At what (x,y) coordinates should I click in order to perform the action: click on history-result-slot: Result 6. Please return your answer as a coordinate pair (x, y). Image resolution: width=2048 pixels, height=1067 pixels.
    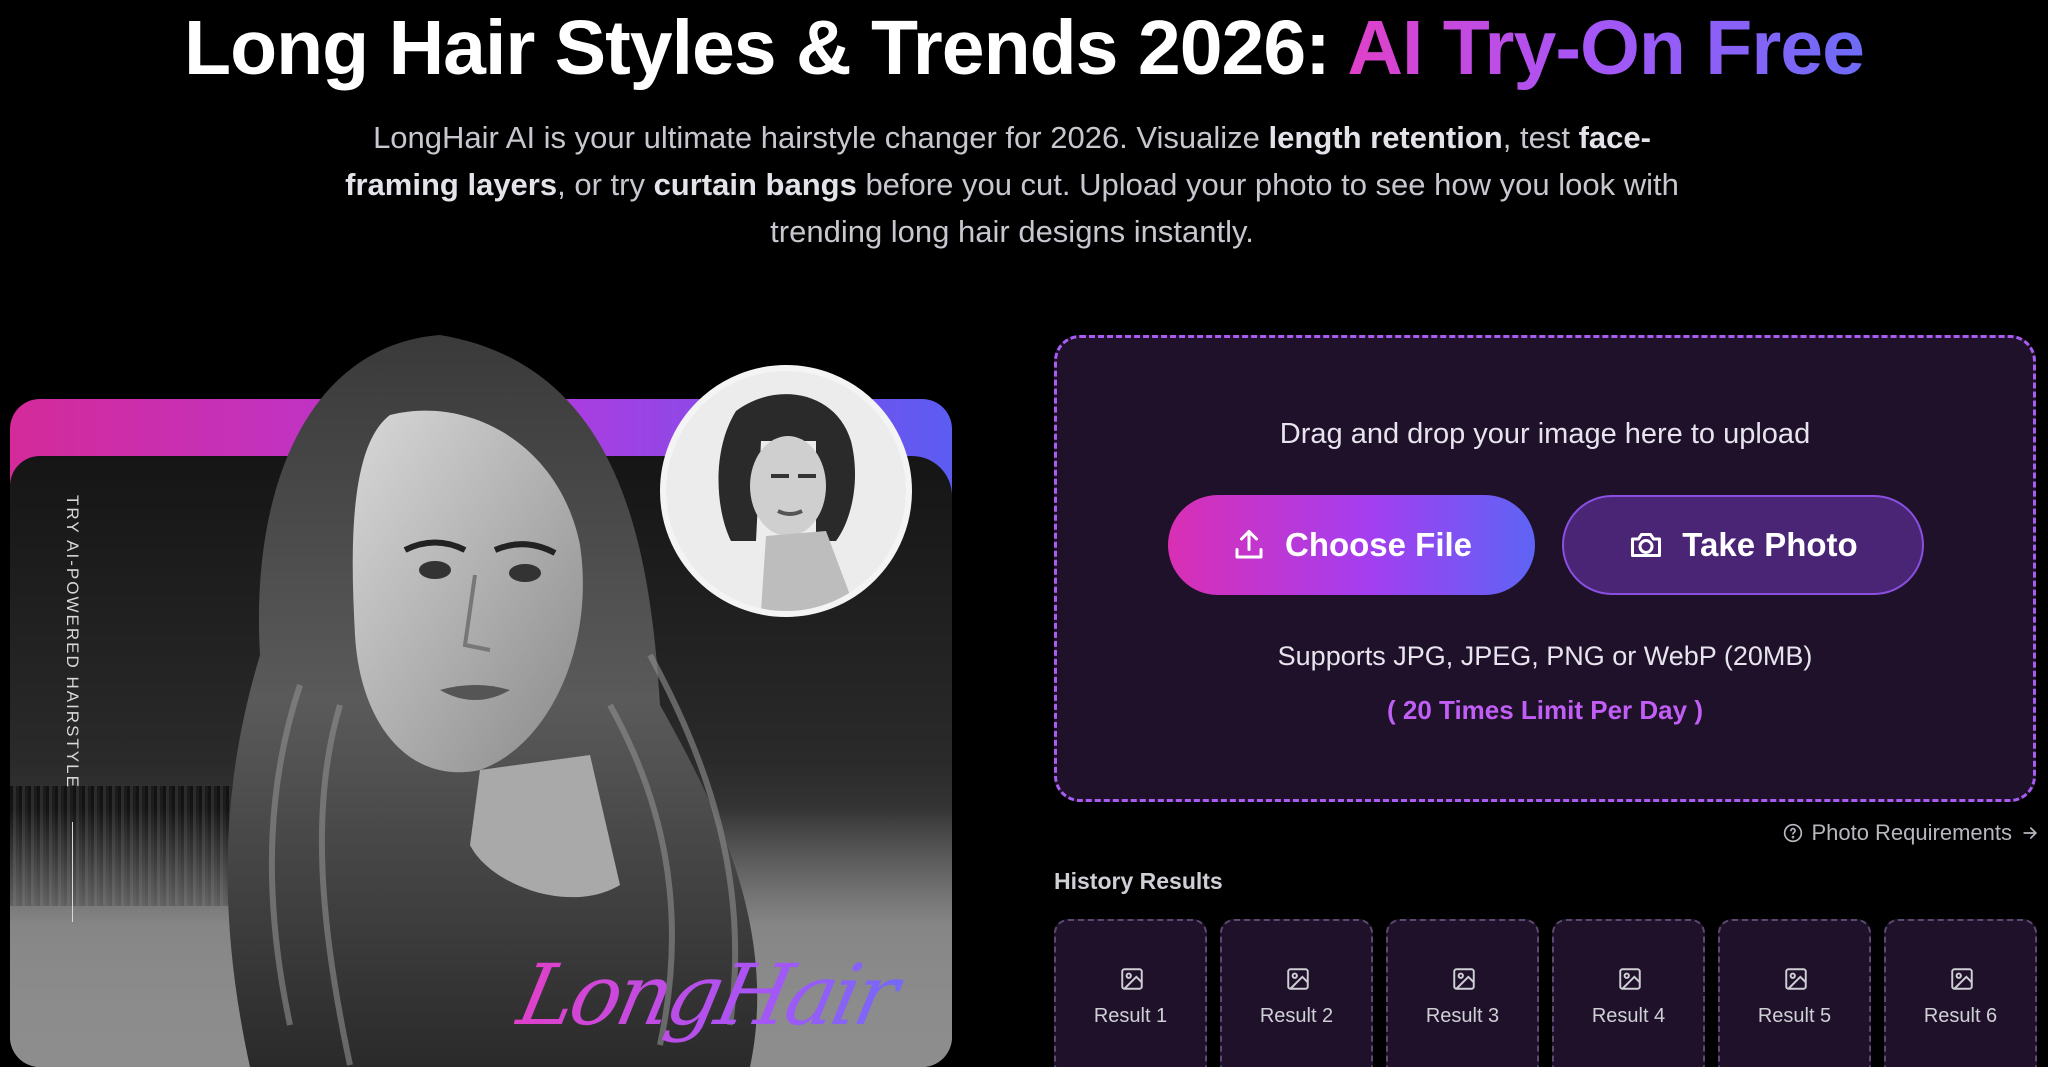
    Looking at the image, I should click on (1960, 993).